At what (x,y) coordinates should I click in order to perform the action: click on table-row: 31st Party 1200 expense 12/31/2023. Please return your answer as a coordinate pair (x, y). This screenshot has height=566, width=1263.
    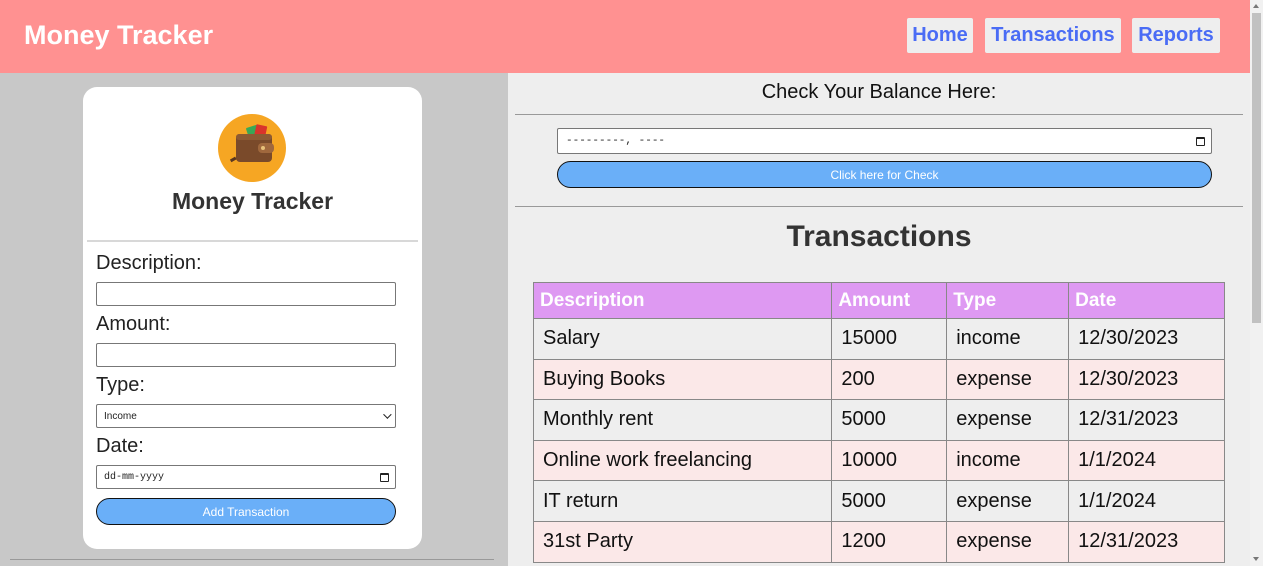
    Looking at the image, I should click on (878, 541).